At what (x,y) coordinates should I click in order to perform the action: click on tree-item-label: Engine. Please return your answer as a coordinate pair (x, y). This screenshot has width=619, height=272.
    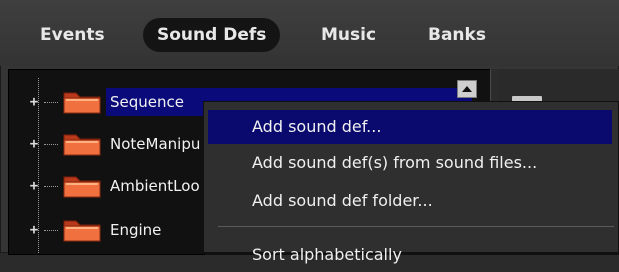
    Looking at the image, I should click on (136, 230).